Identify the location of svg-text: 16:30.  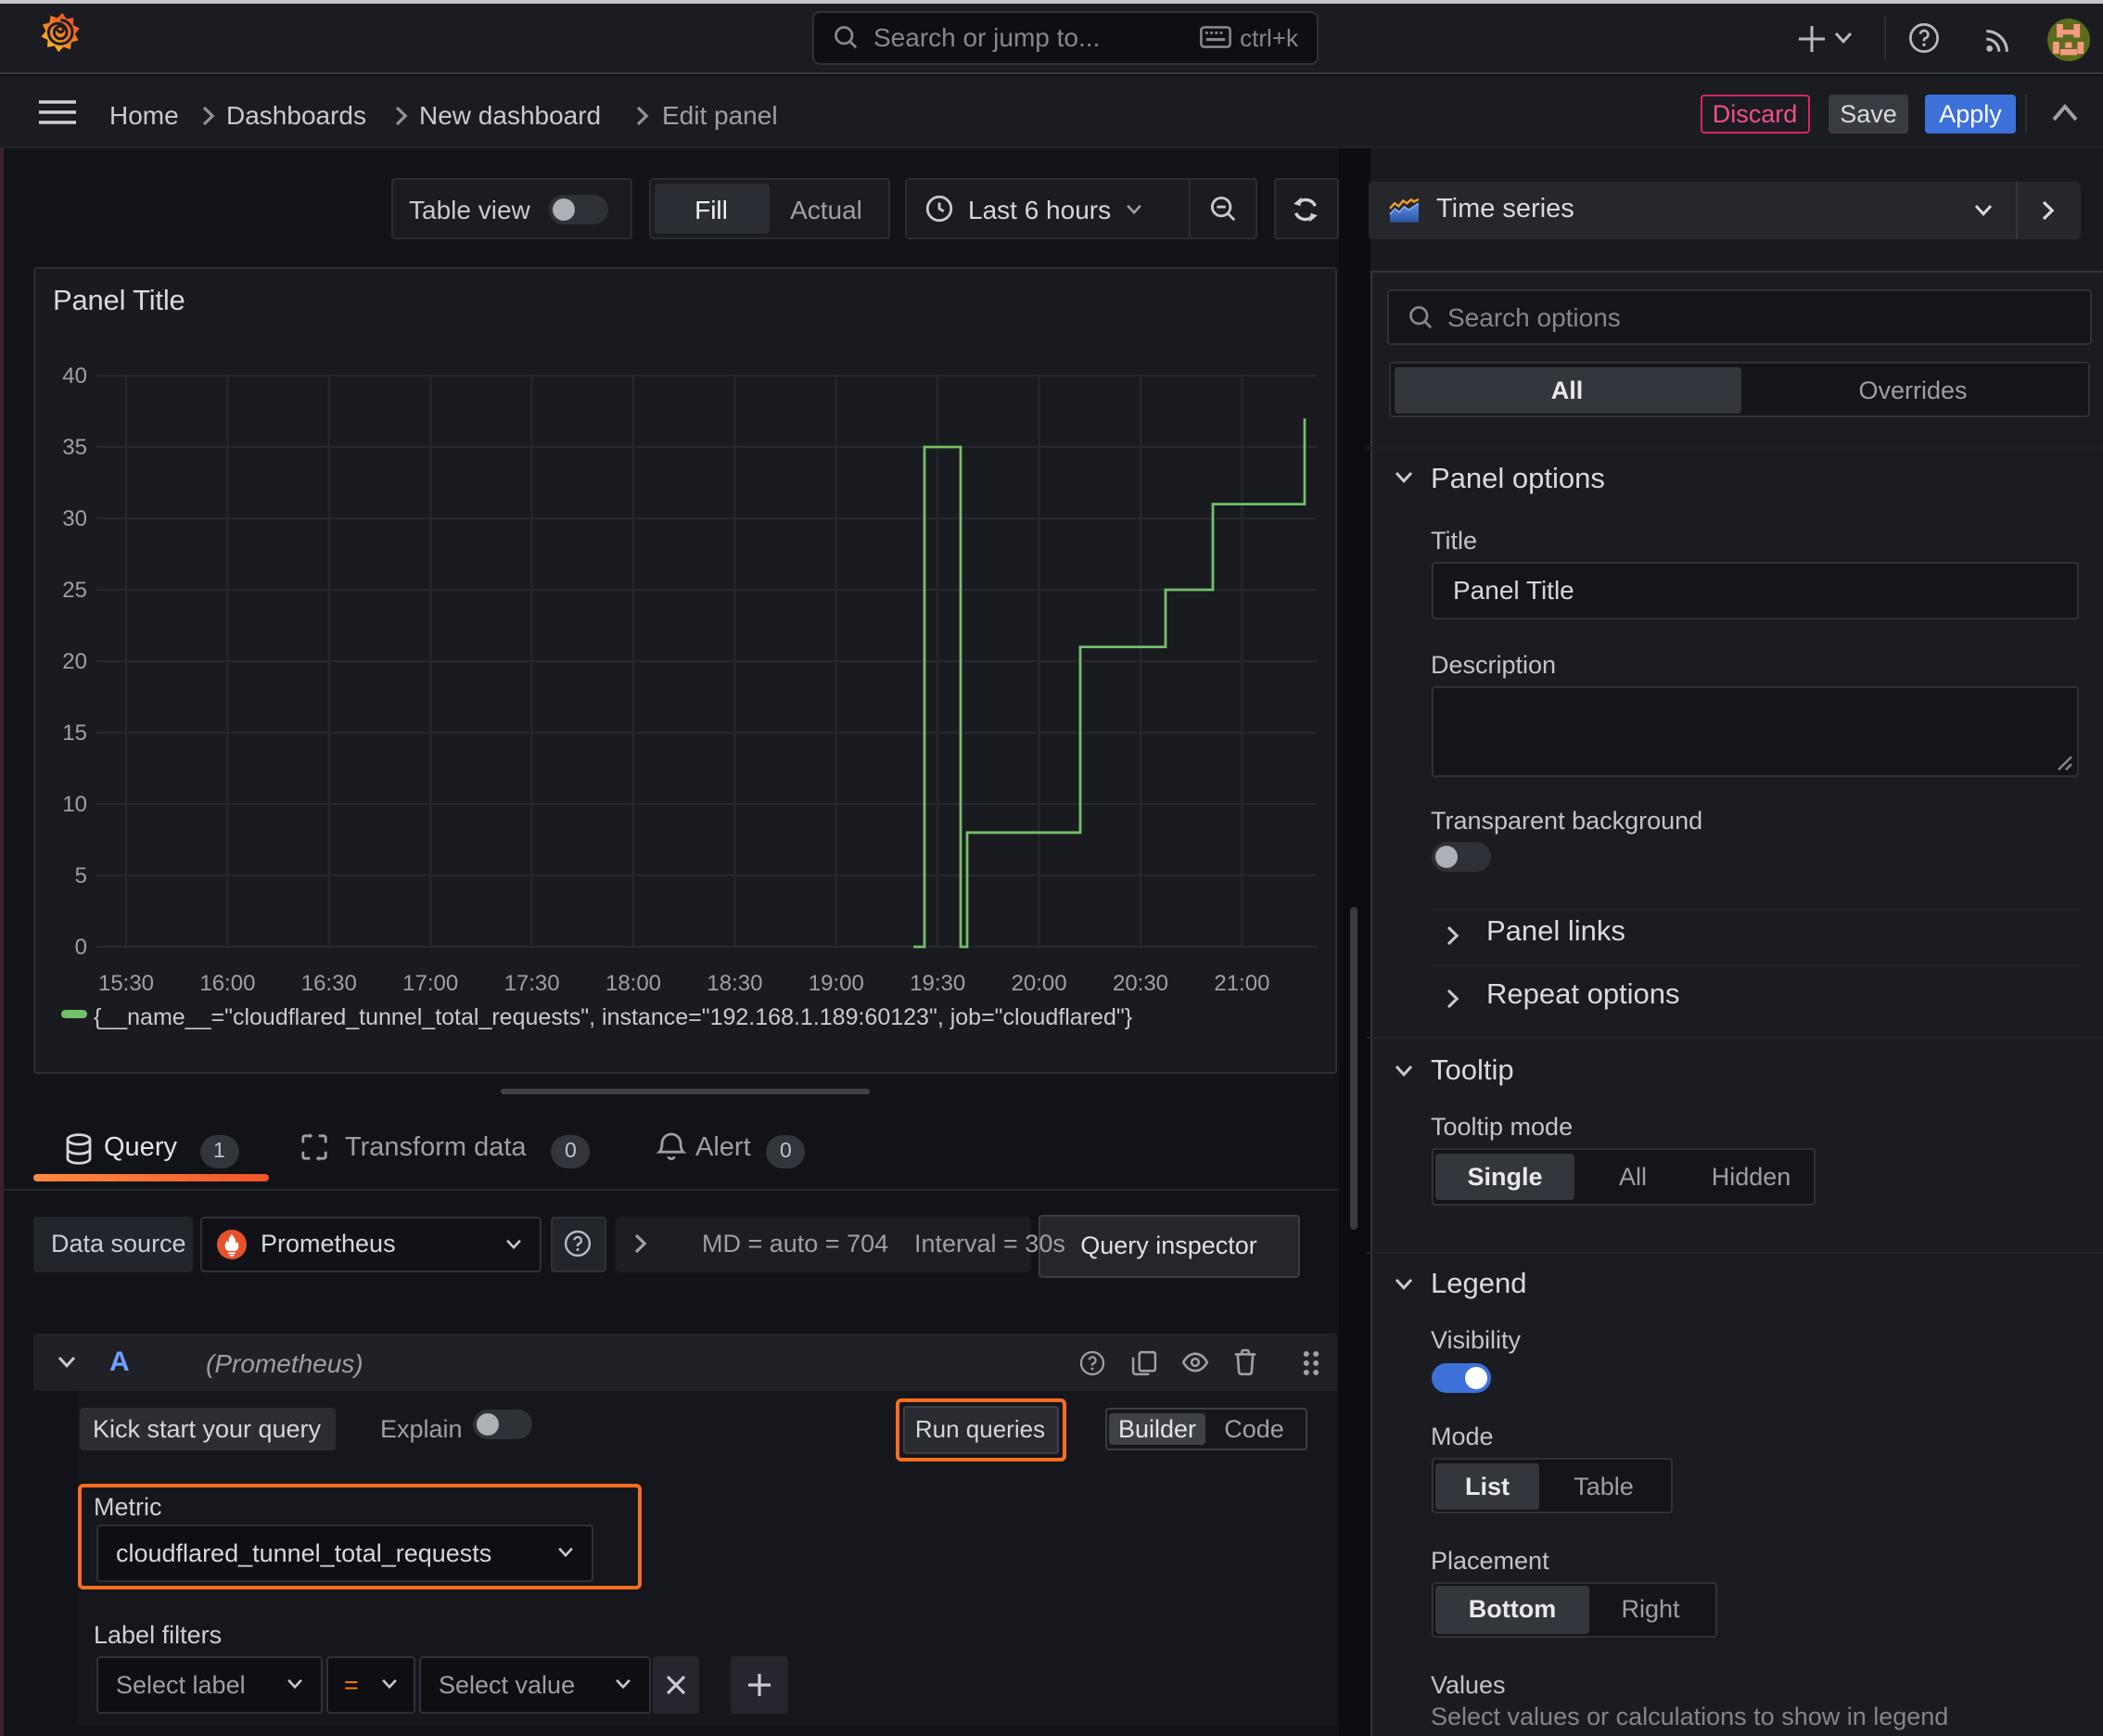
(328, 982).